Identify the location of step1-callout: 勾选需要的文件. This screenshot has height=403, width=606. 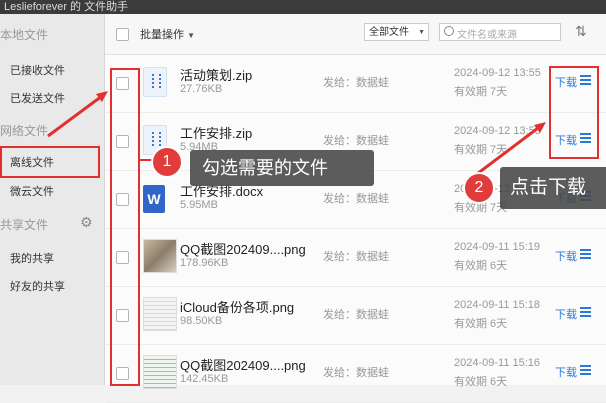
(282, 168).